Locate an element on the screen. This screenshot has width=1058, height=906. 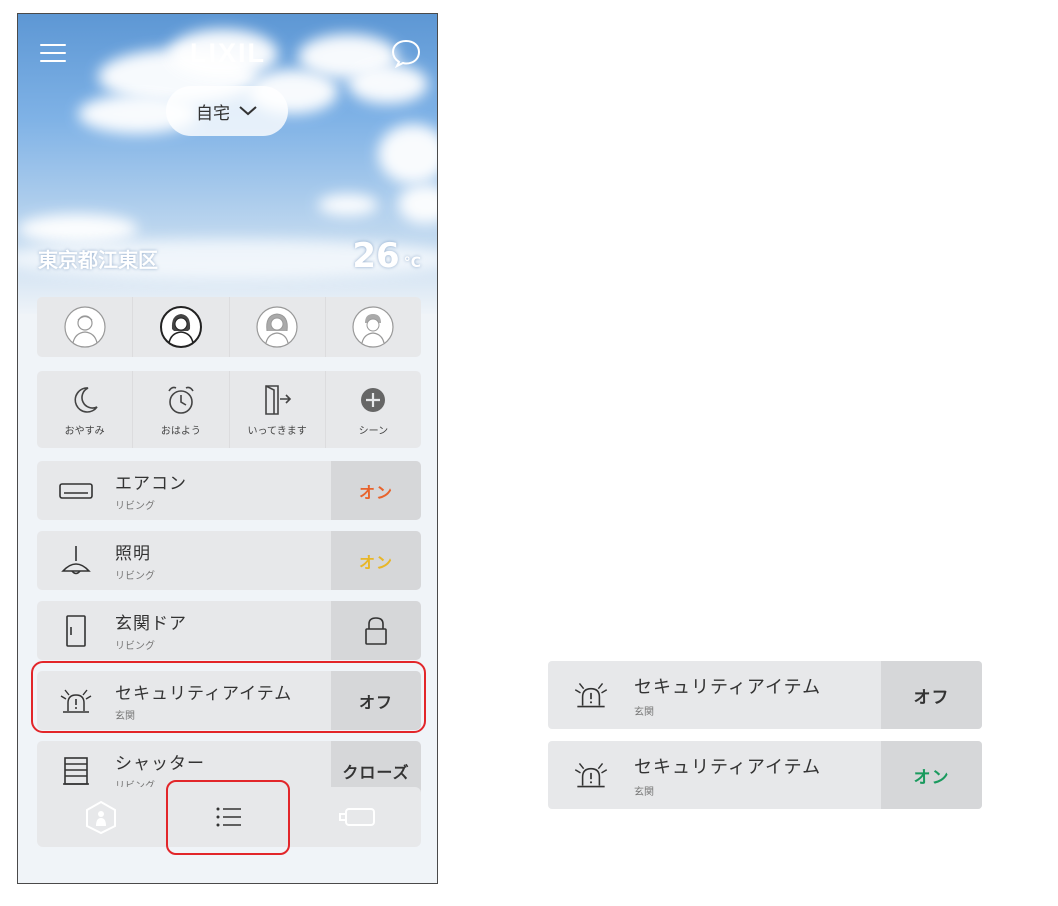
device-name: 照明 is located at coordinates (133, 554).